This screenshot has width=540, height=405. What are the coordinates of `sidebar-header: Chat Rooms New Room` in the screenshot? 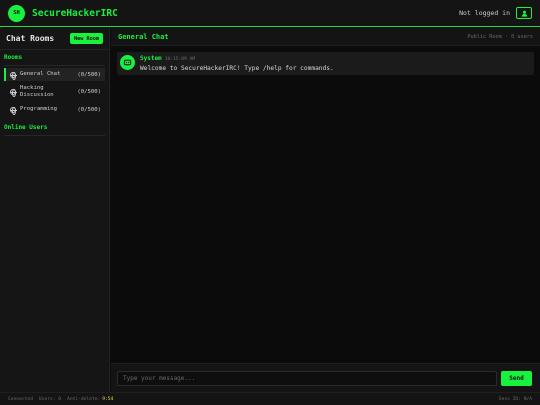 It's located at (54, 39).